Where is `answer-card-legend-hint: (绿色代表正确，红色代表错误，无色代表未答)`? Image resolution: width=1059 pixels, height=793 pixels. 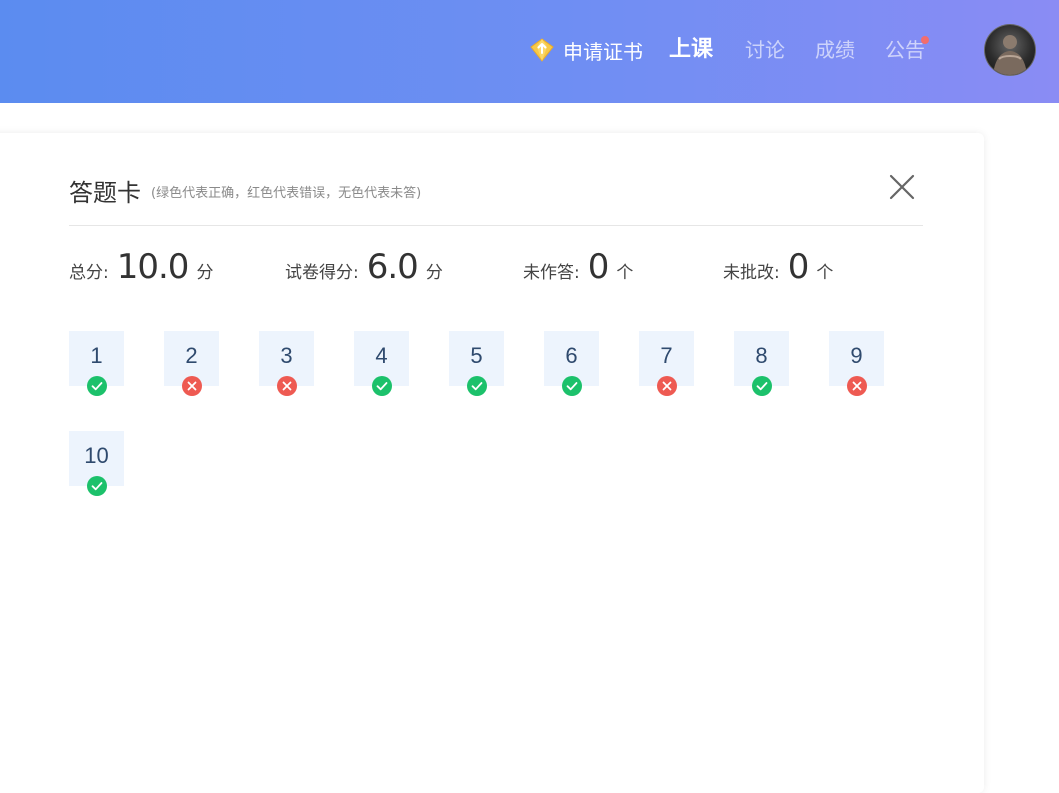
answer-card-legend-hint: (绿色代表正确，红色代表错误，无色代表未答) is located at coordinates (286, 193).